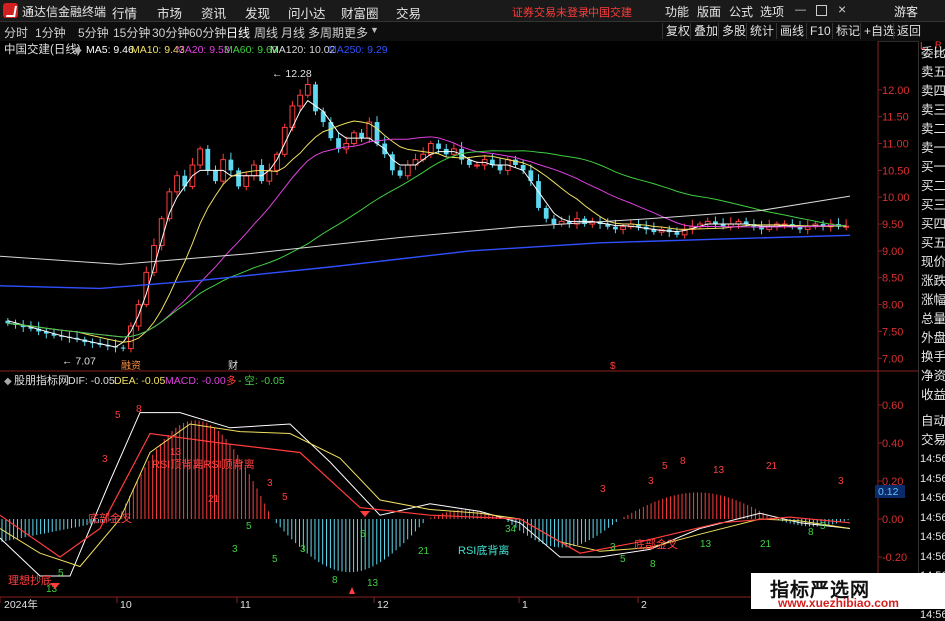 This screenshot has width=945, height=621. Describe the element at coordinates (656, 544) in the screenshot. I see `macd-annotation-3: 底部金叉` at that location.